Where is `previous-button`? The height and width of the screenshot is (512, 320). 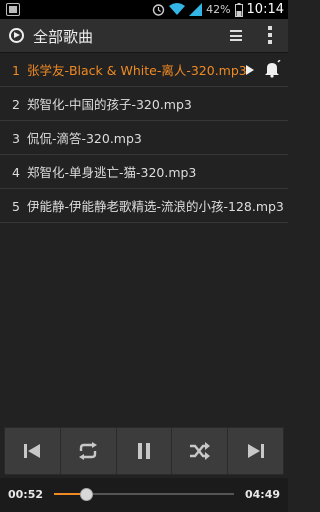
previous-button is located at coordinates (33, 451).